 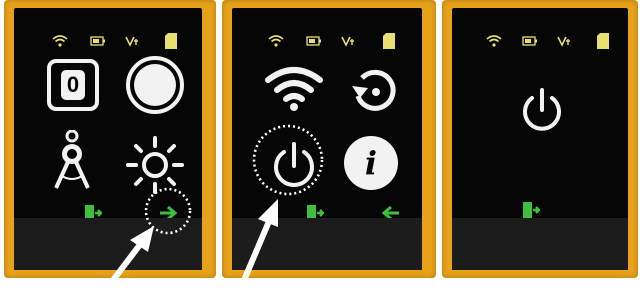 I want to click on wifi-large-icon, so click(x=294, y=88).